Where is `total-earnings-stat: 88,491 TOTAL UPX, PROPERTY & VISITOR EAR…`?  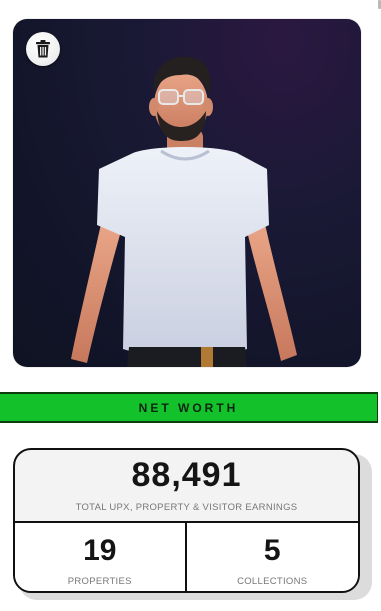
total-earnings-stat: 88,491 TOTAL UPX, PROPERTY & VISITOR EAR… is located at coordinates (186, 486).